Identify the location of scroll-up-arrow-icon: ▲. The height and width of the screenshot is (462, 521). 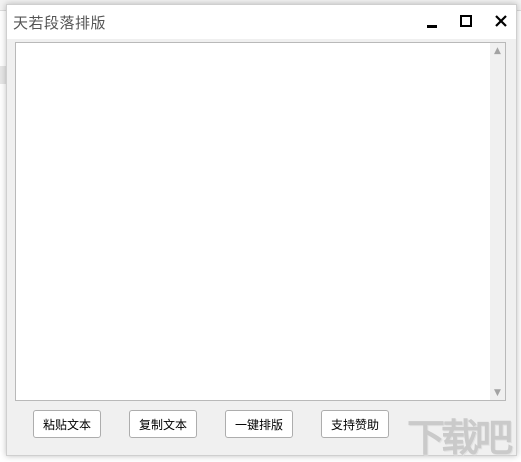
(497, 50).